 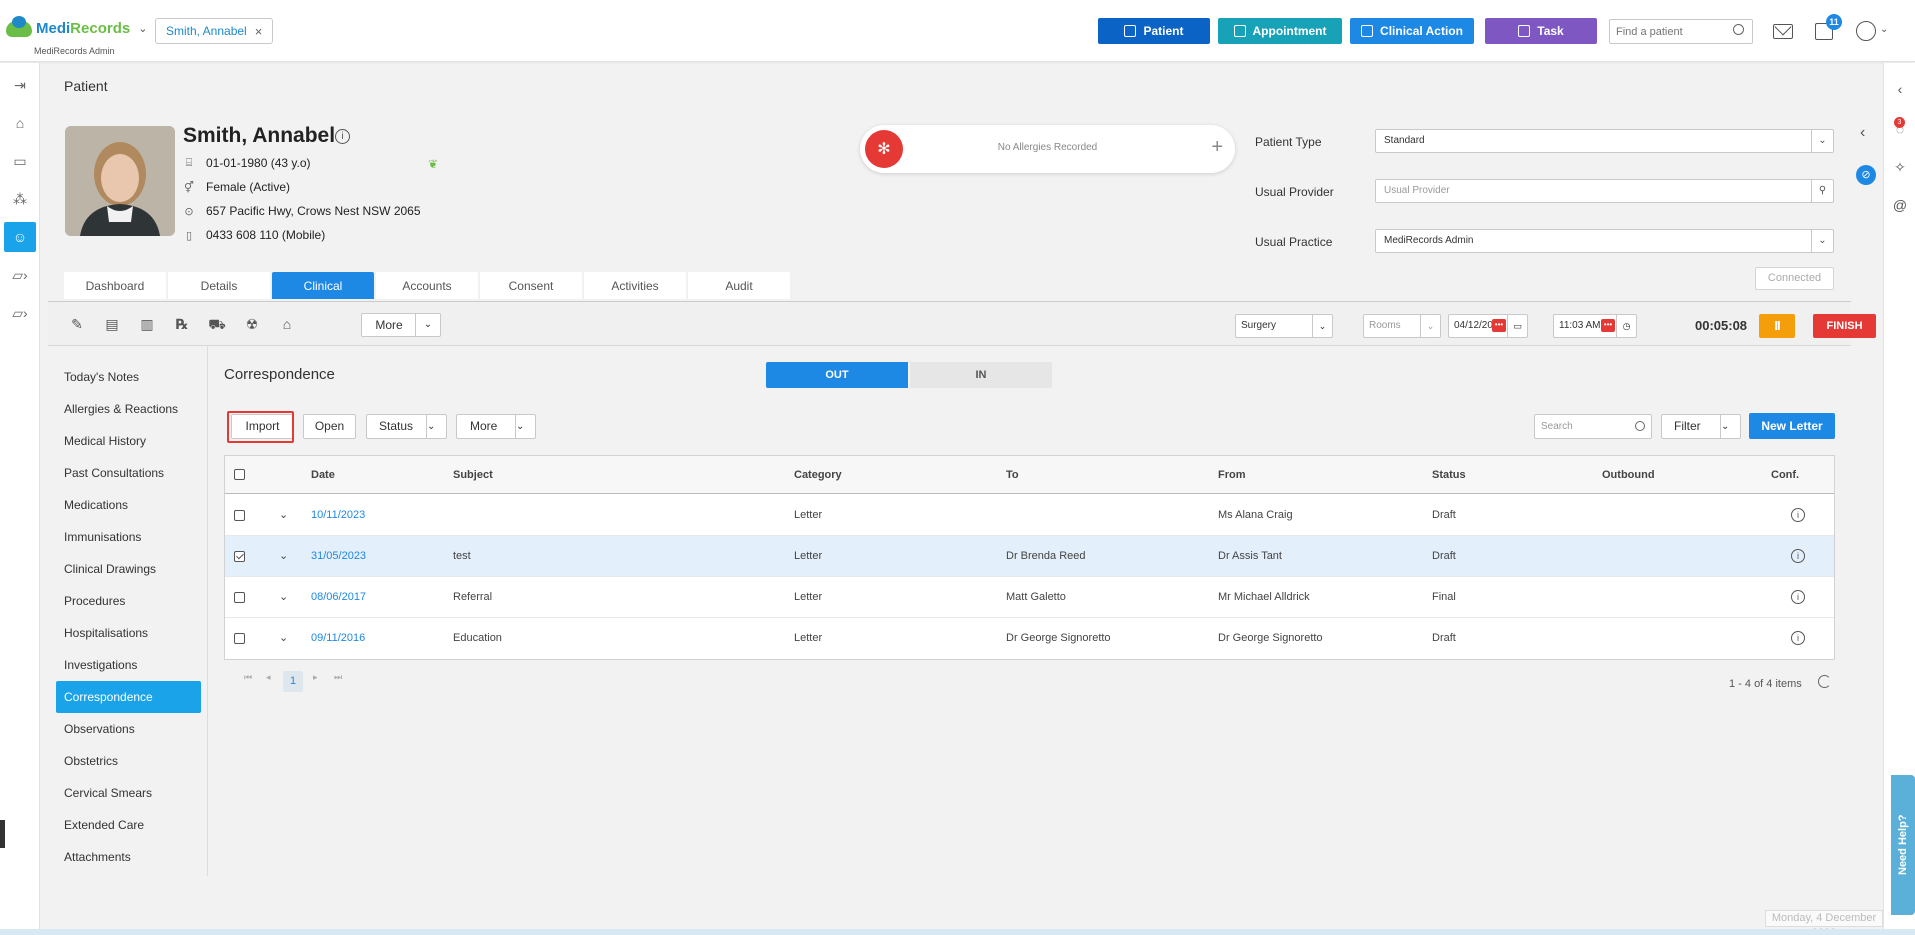 I want to click on search-icon: ⚲, so click(x=1822, y=191).